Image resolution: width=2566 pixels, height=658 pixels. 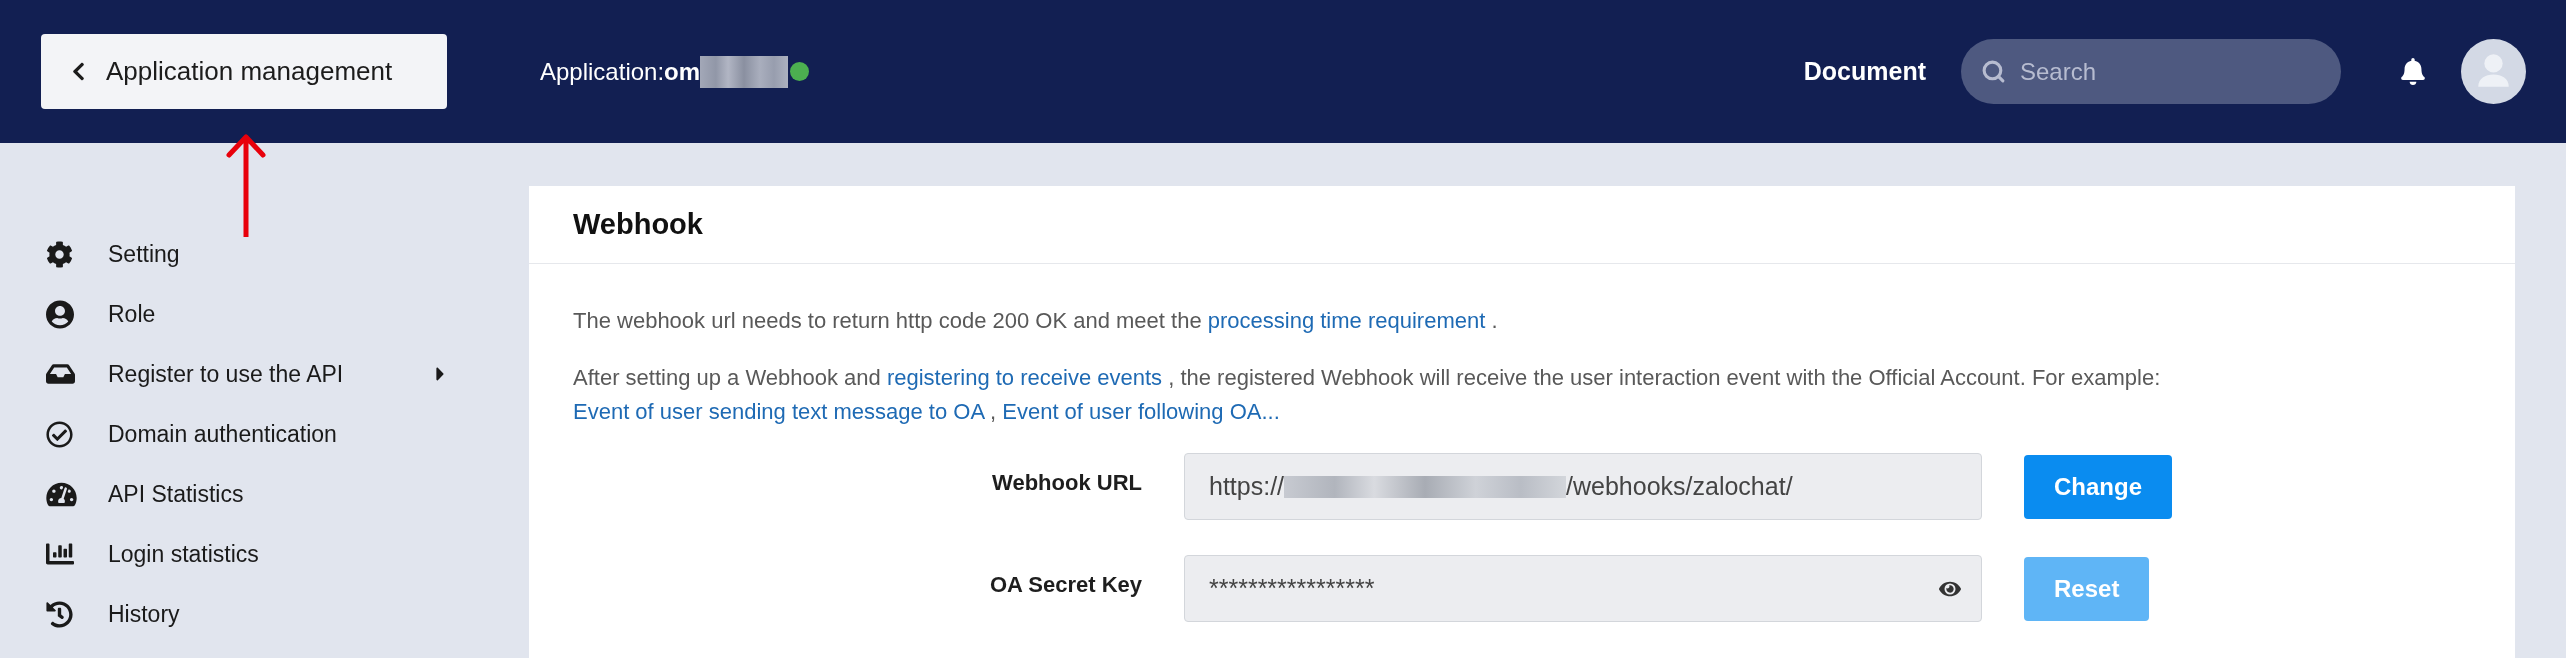 What do you see at coordinates (1024, 377) in the screenshot?
I see `text-link: registering to receive events` at bounding box center [1024, 377].